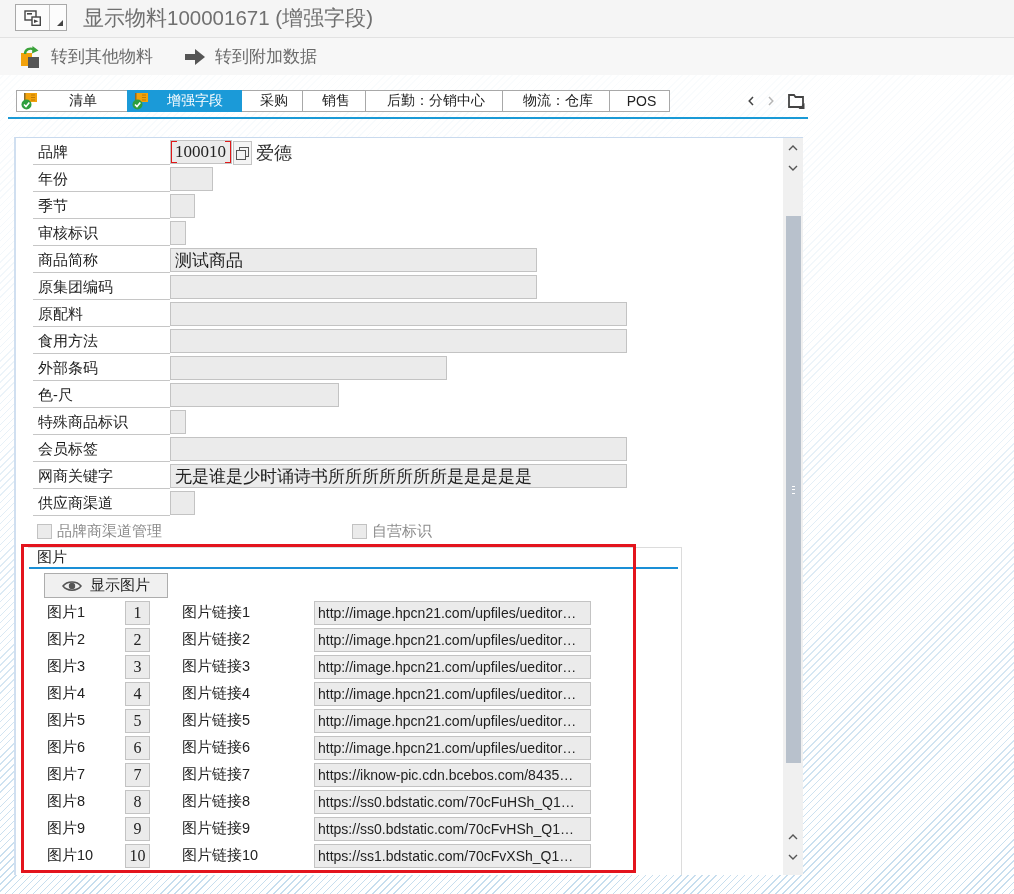  I want to click on chevron-right-icon, so click(771, 101).